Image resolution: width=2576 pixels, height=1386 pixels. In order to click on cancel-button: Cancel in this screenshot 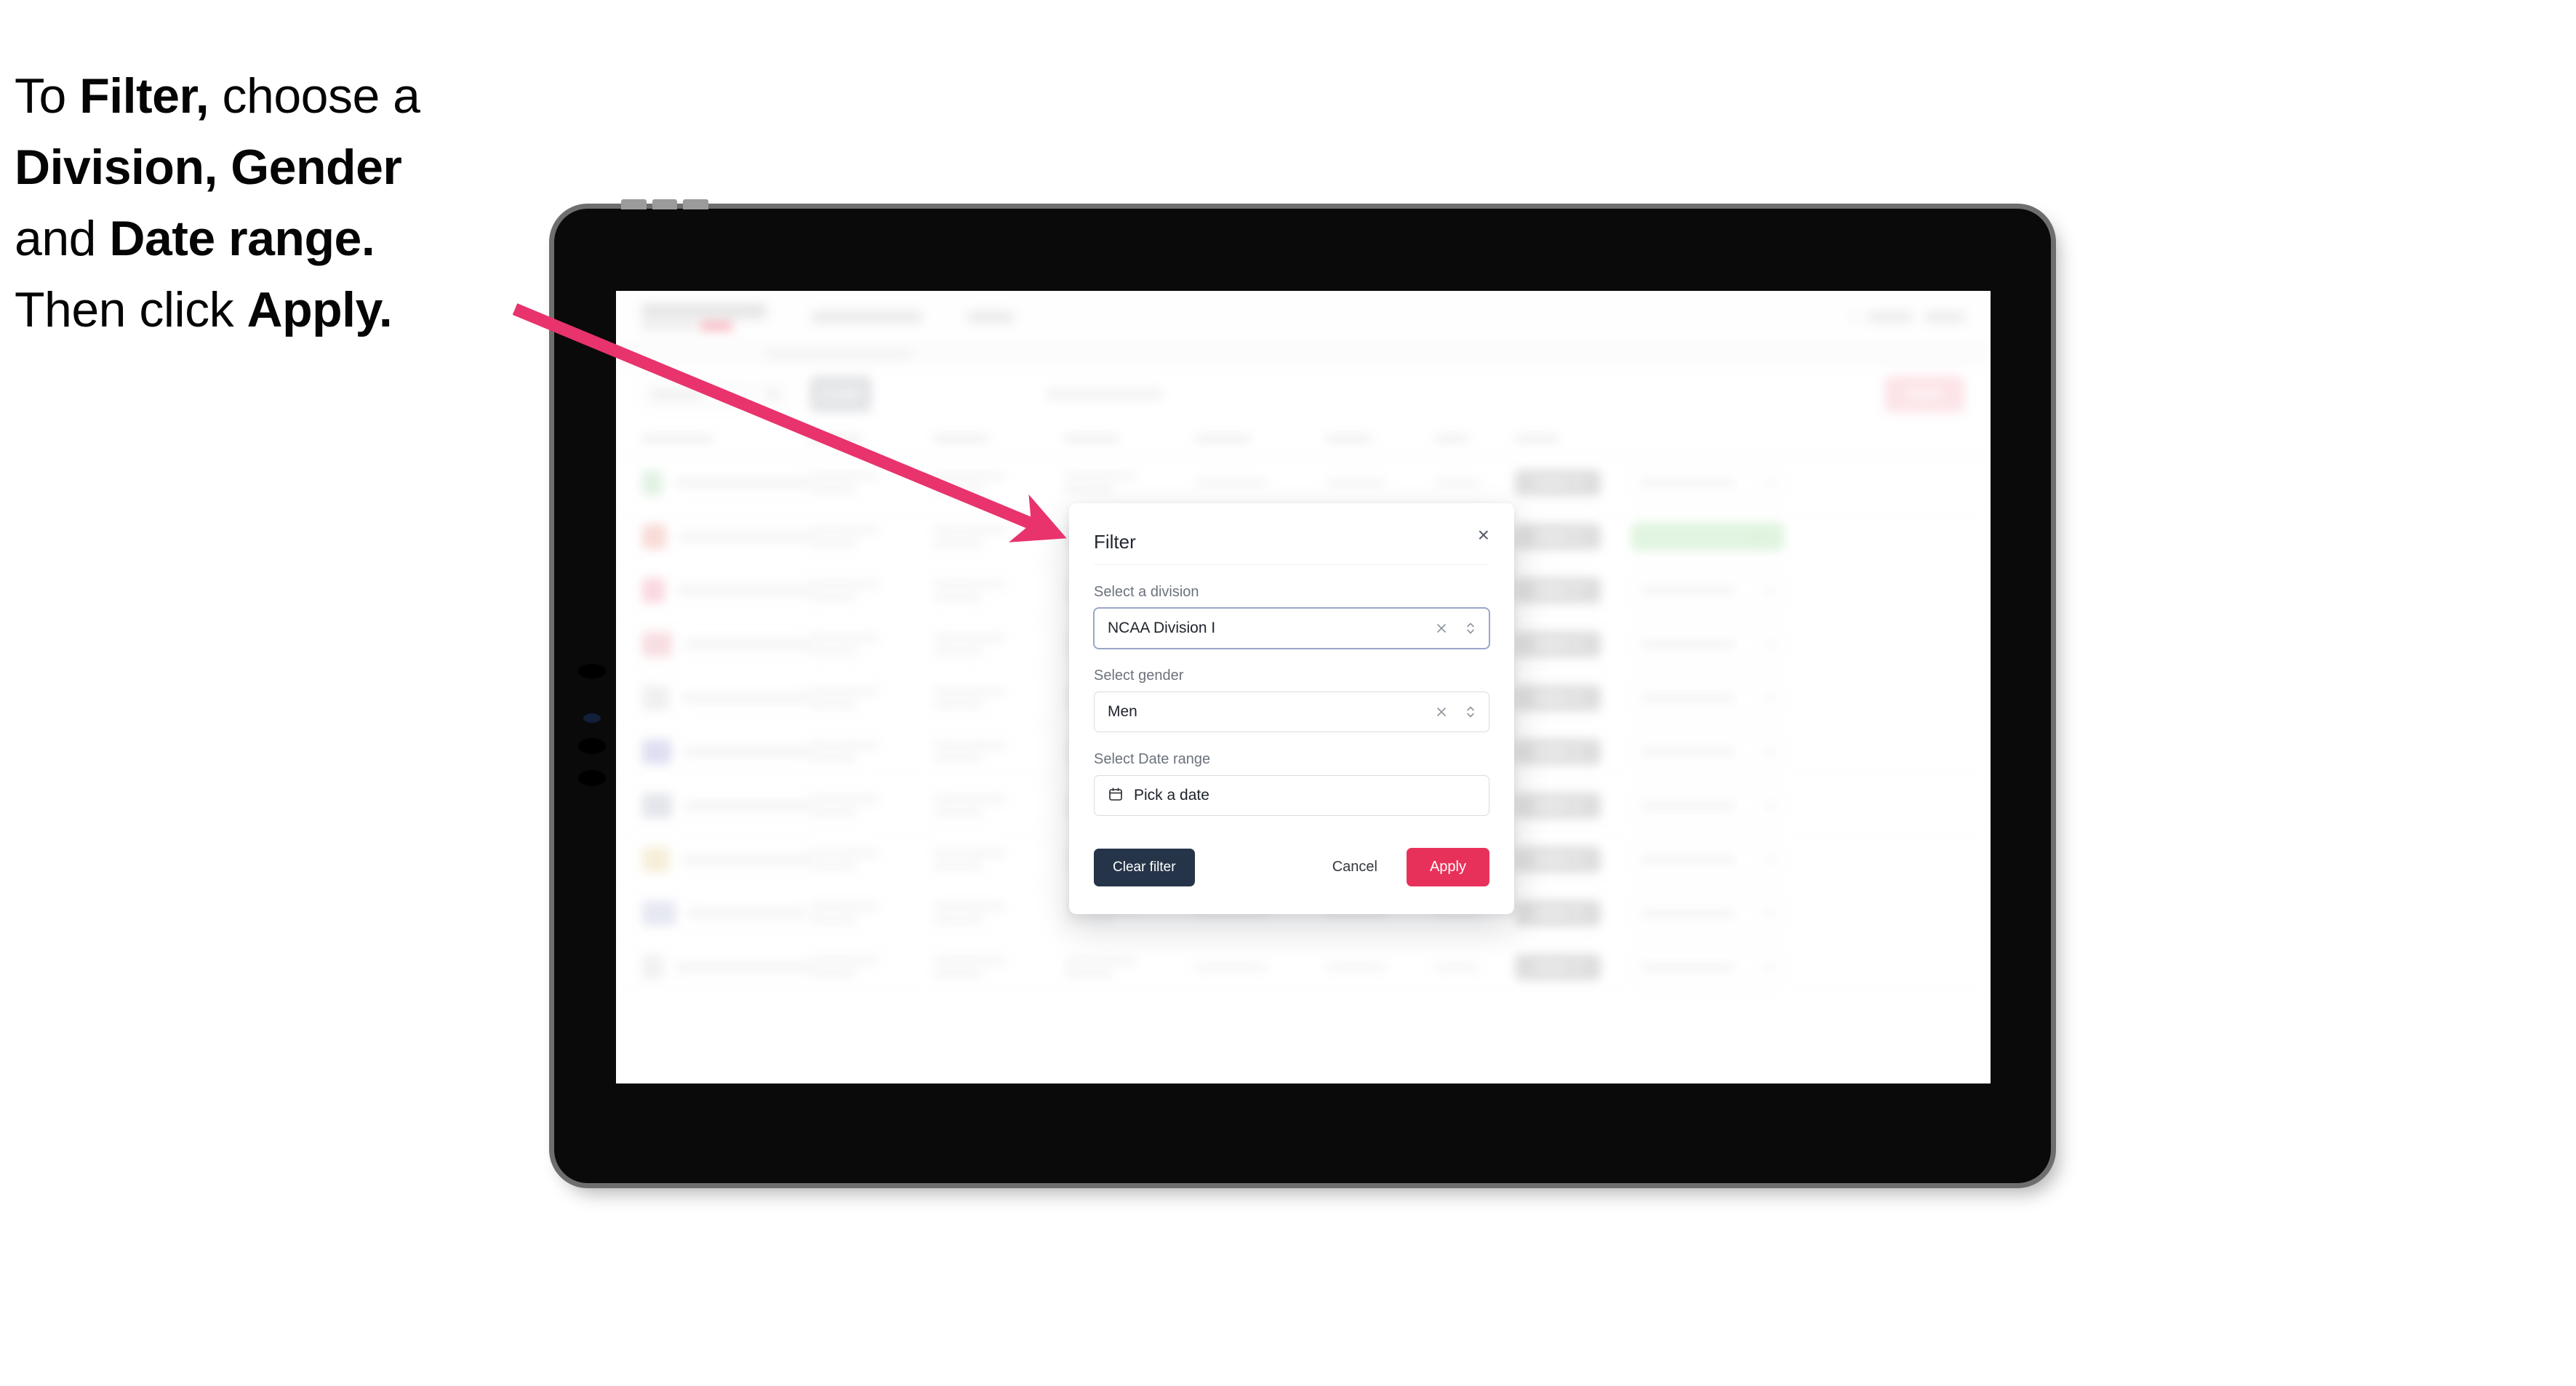, I will do `click(1355, 867)`.